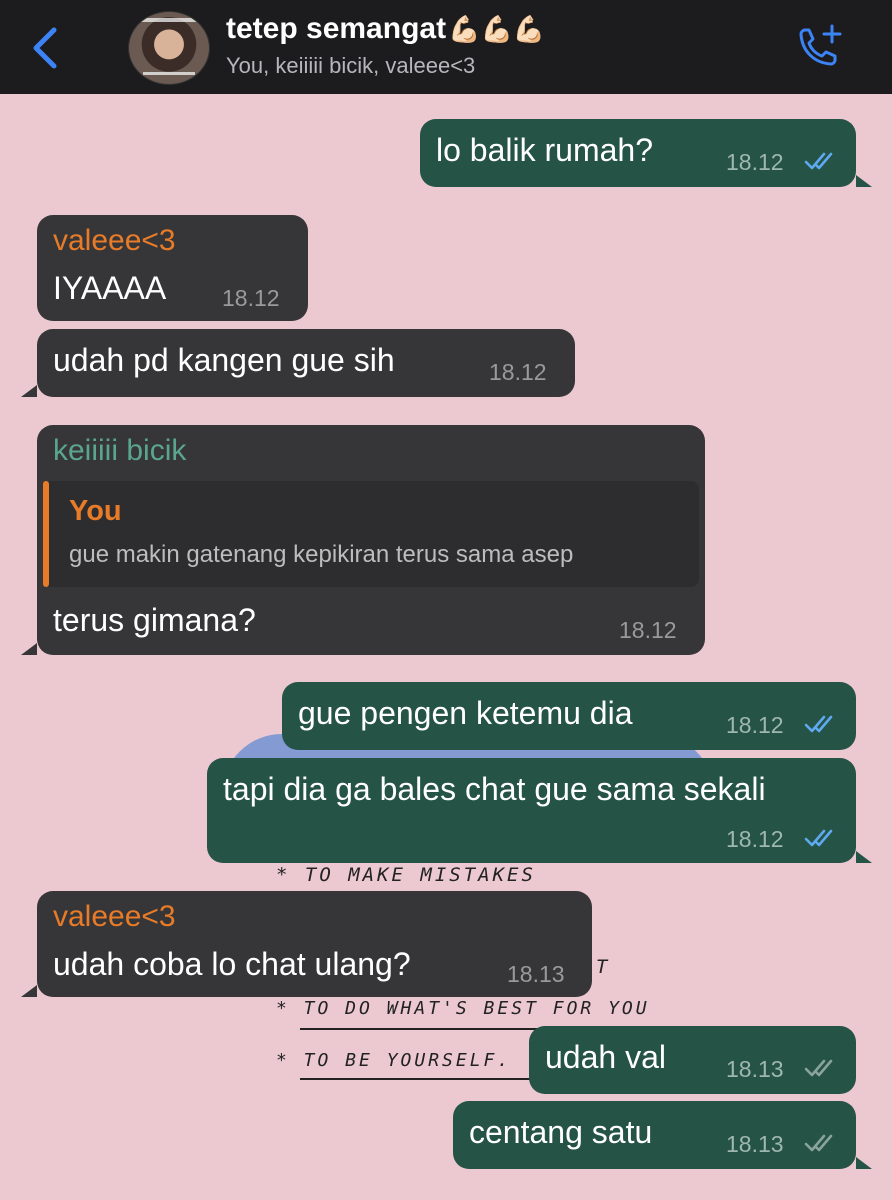  What do you see at coordinates (654, 1135) in the screenshot?
I see `message-bubble-outgoing: centang satu 18.13` at bounding box center [654, 1135].